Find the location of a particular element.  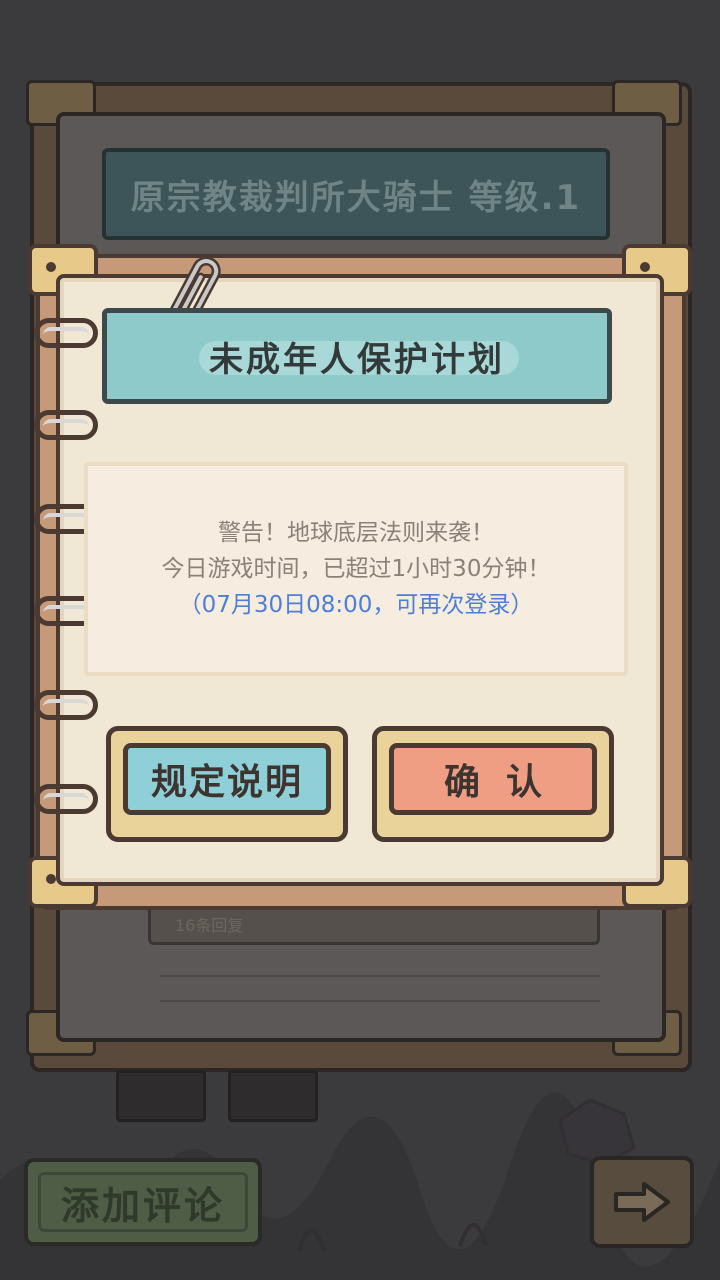

confirm-button: 确认 is located at coordinates (493, 784).